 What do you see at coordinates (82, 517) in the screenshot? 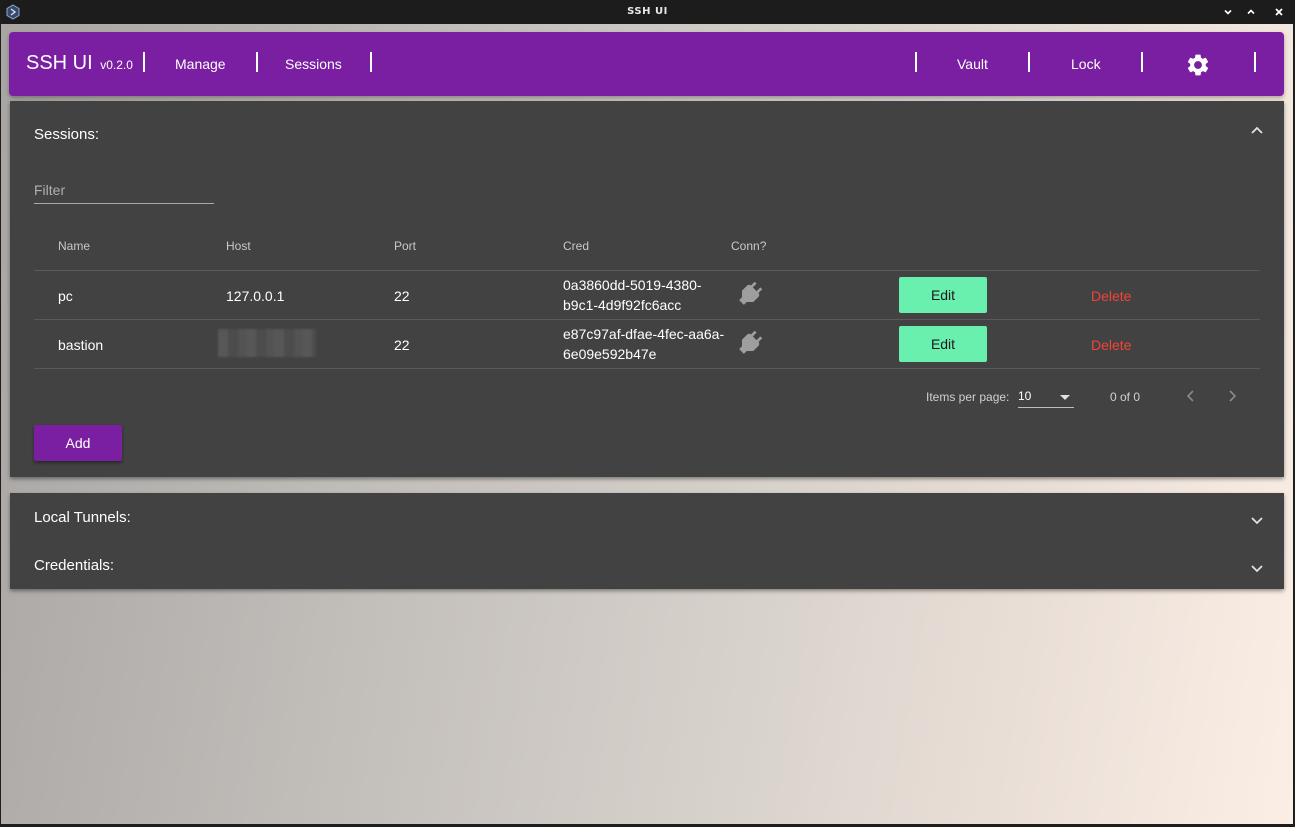
I see `local-tunnels-panel-title: Local Tunnels:` at bounding box center [82, 517].